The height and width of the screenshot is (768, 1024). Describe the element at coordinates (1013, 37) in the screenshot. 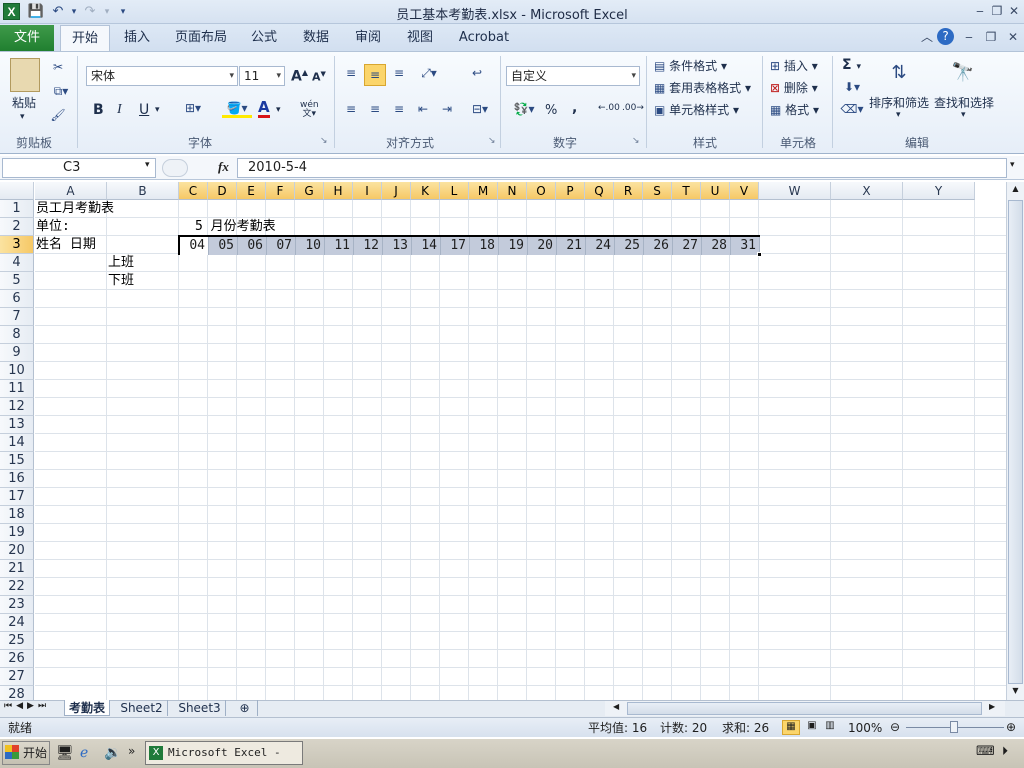

I see `workbook-close-icon: ✕` at that location.